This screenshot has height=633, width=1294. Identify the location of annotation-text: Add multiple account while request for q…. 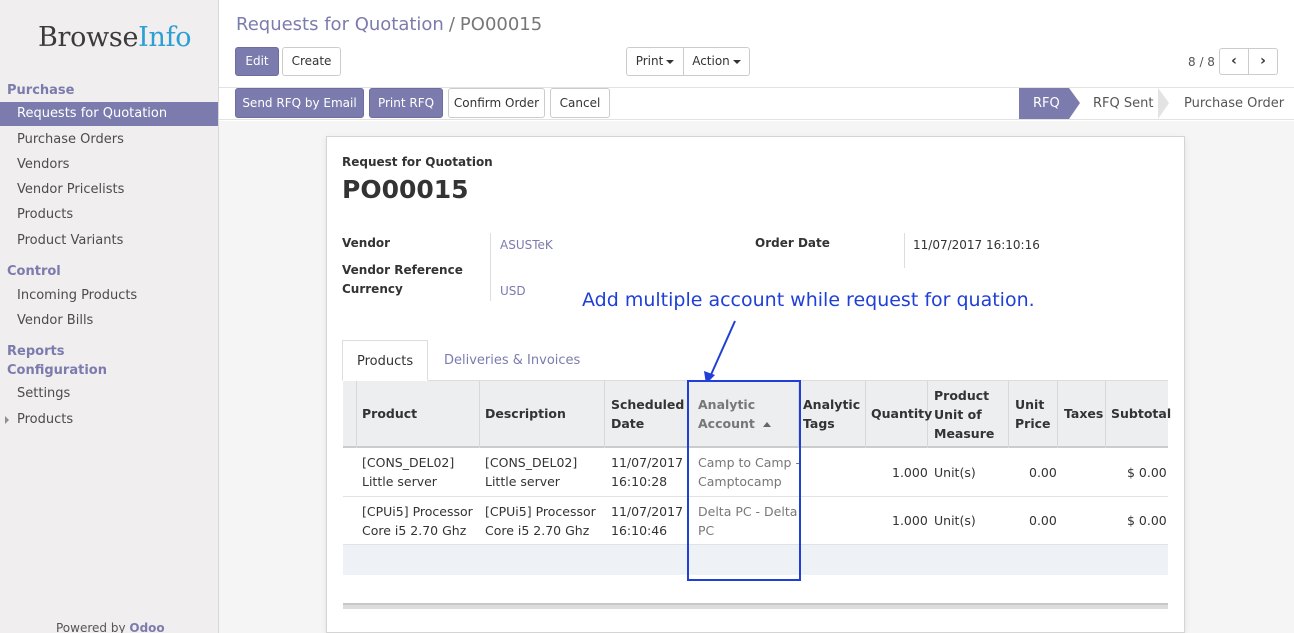
(808, 300).